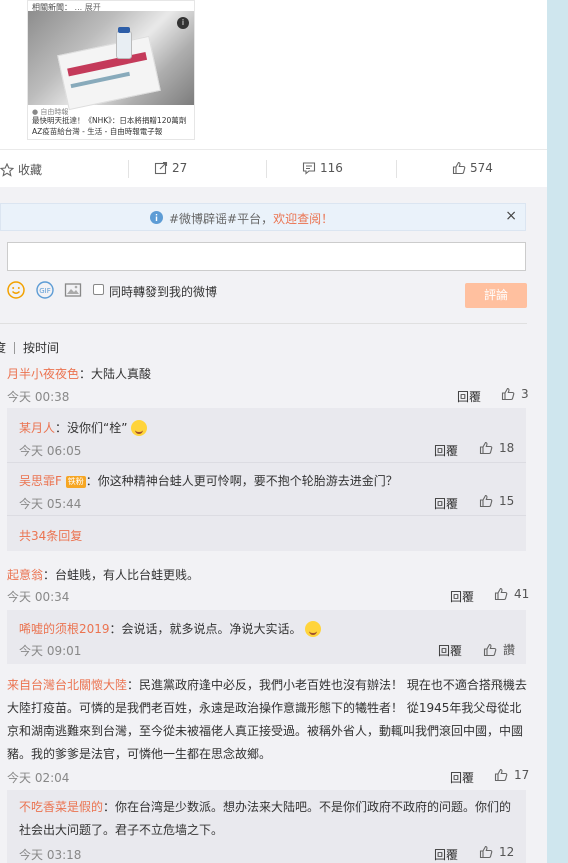 This screenshot has width=568, height=863. I want to click on info-icon: i, so click(183, 23).